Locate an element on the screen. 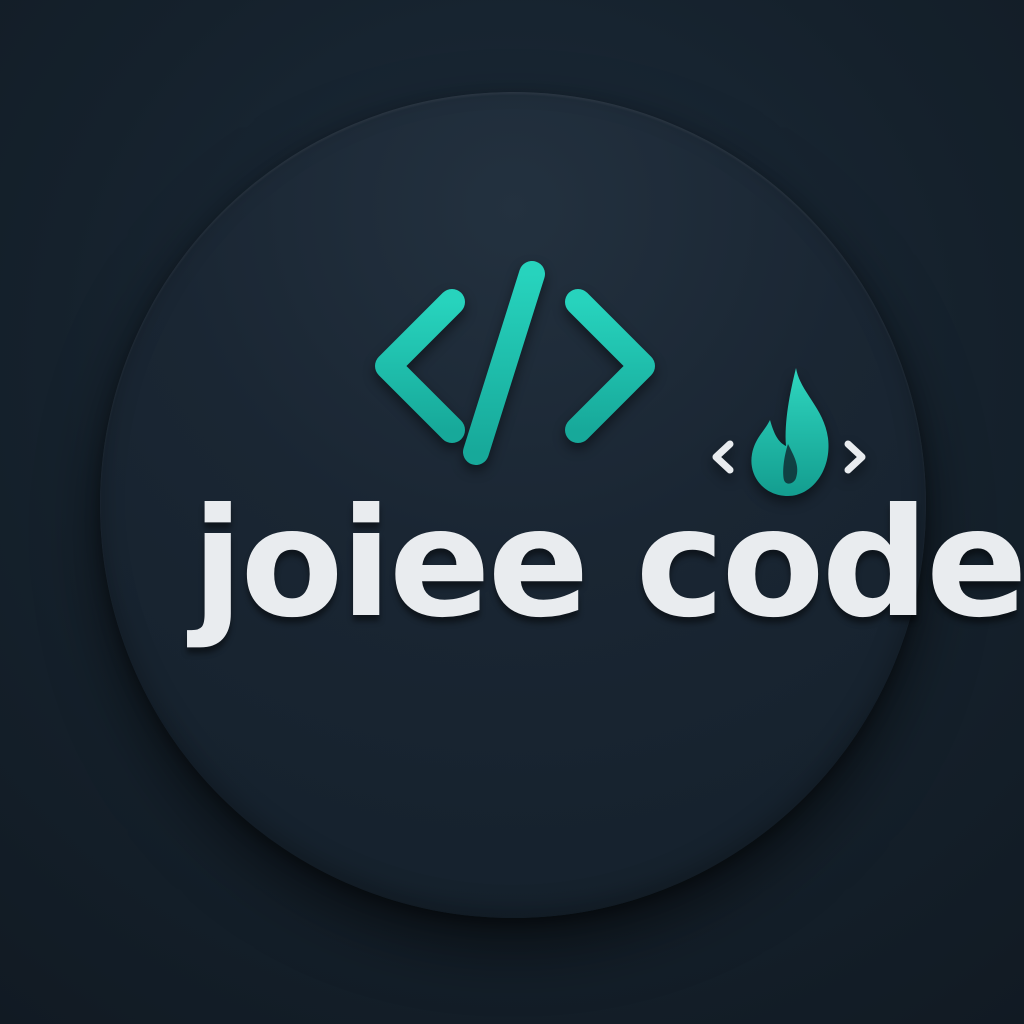 Image resolution: width=1024 pixels, height=1024 pixels. code-brackets-icon is located at coordinates (515, 363).